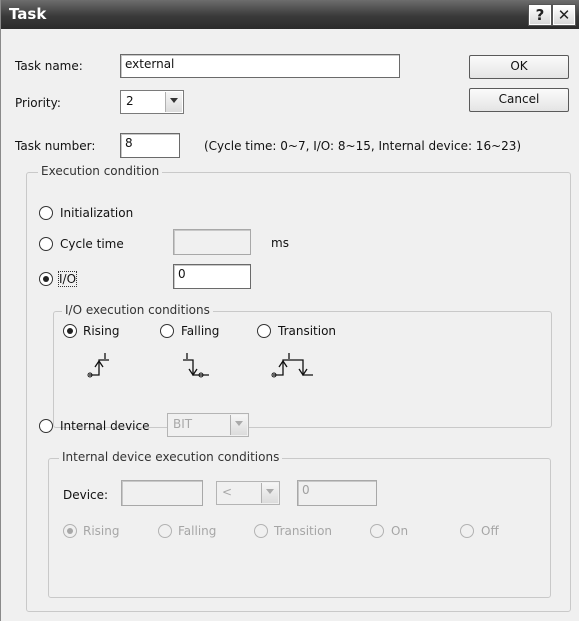 This screenshot has width=579, height=621. I want to click on close-icon: ✕, so click(564, 15).